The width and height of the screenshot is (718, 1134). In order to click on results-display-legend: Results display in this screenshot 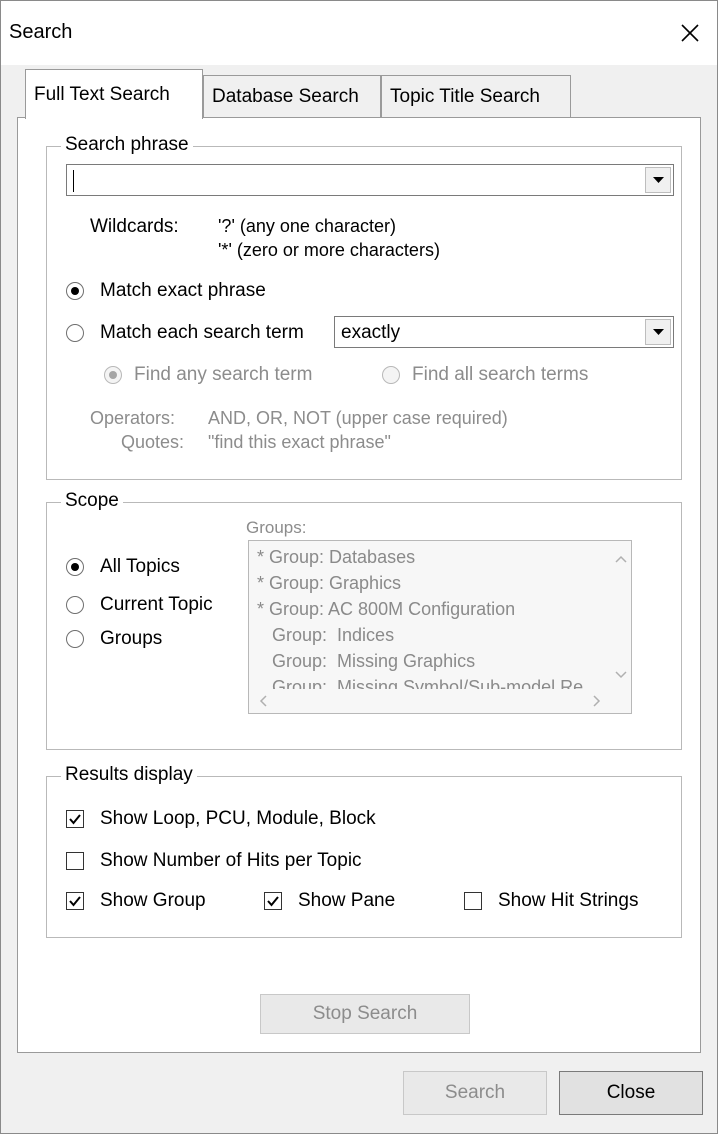, I will do `click(129, 775)`.